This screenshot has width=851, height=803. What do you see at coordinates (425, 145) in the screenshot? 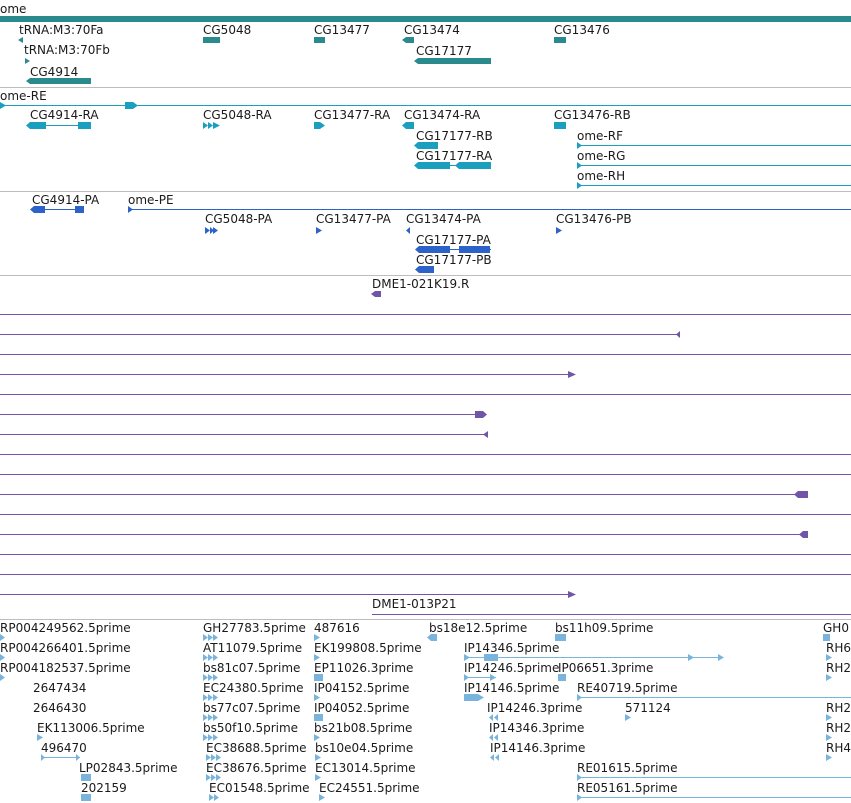
I see `transcript-glyphs` at bounding box center [425, 145].